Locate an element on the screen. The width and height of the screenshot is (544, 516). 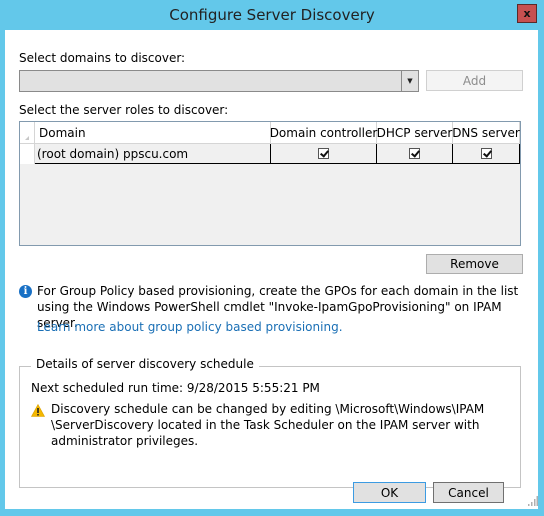
domains-dropdown: ▼ is located at coordinates (219, 81).